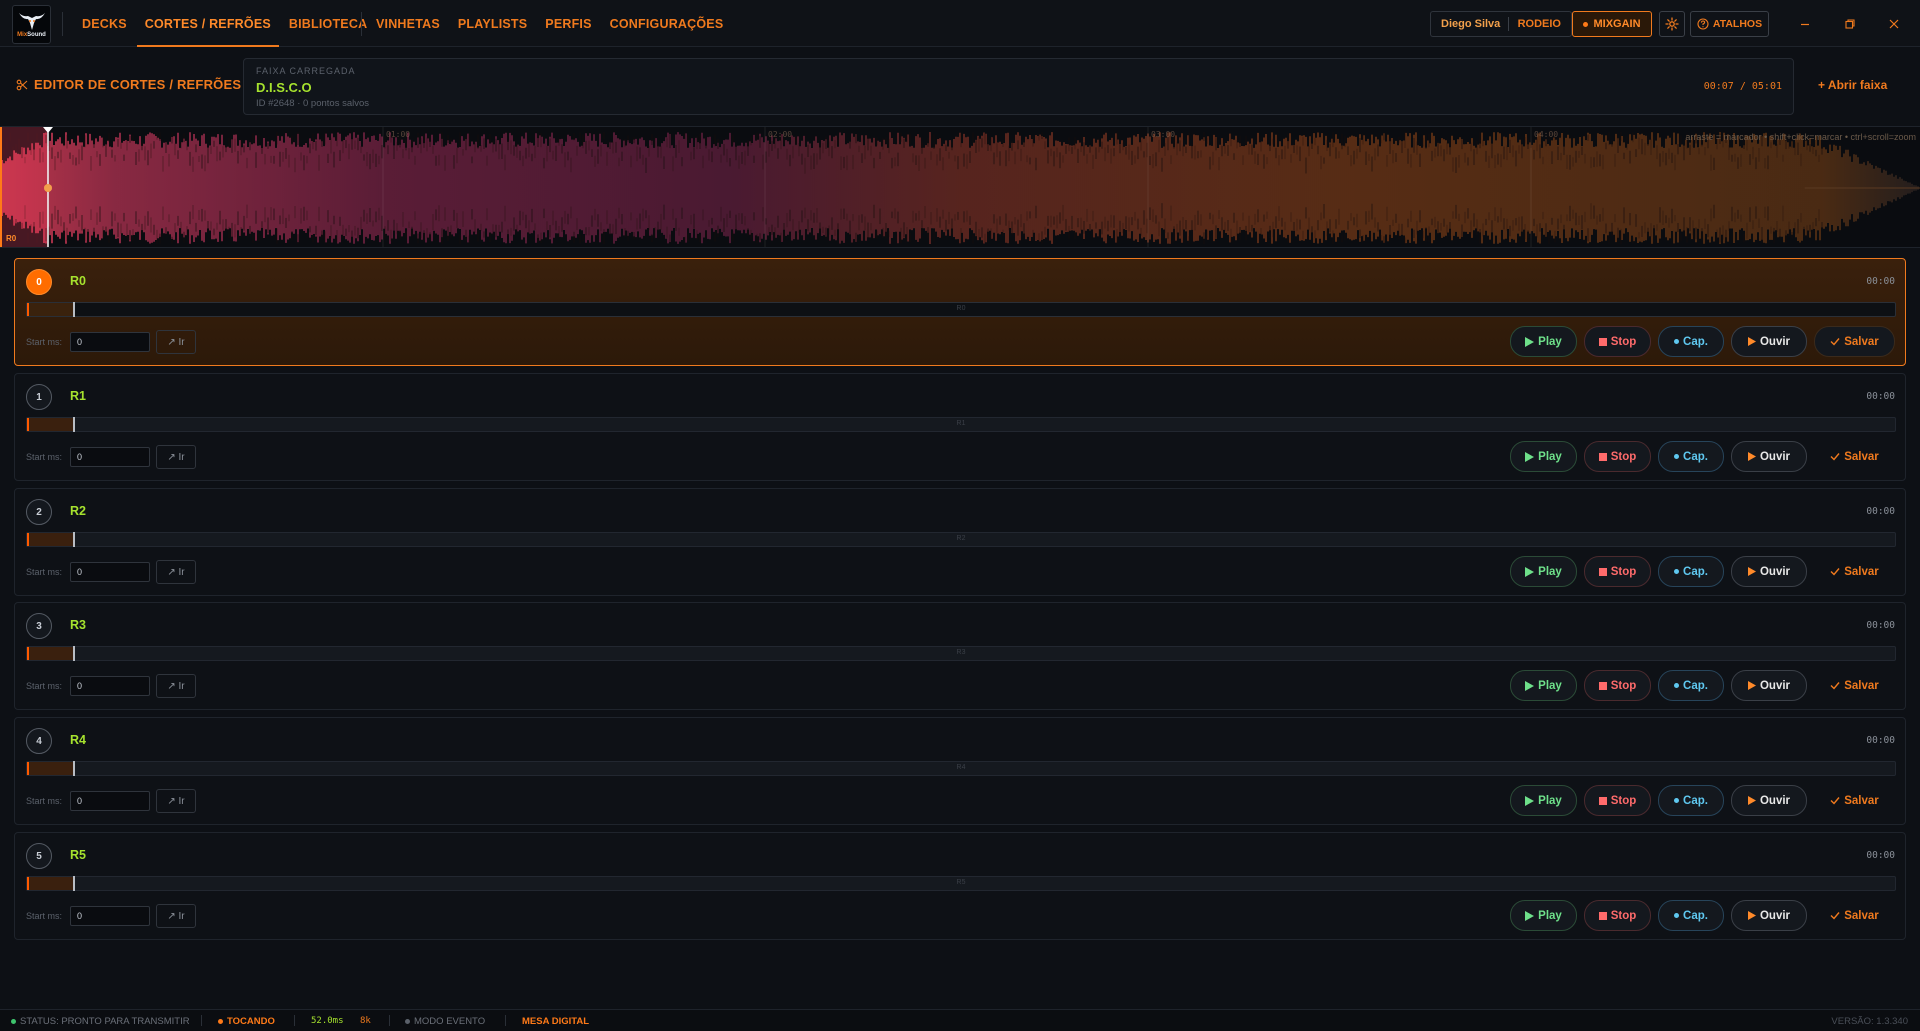 This screenshot has width=1920, height=1031. Describe the element at coordinates (1775, 571) in the screenshot. I see `listen-label: Ouvir` at that location.